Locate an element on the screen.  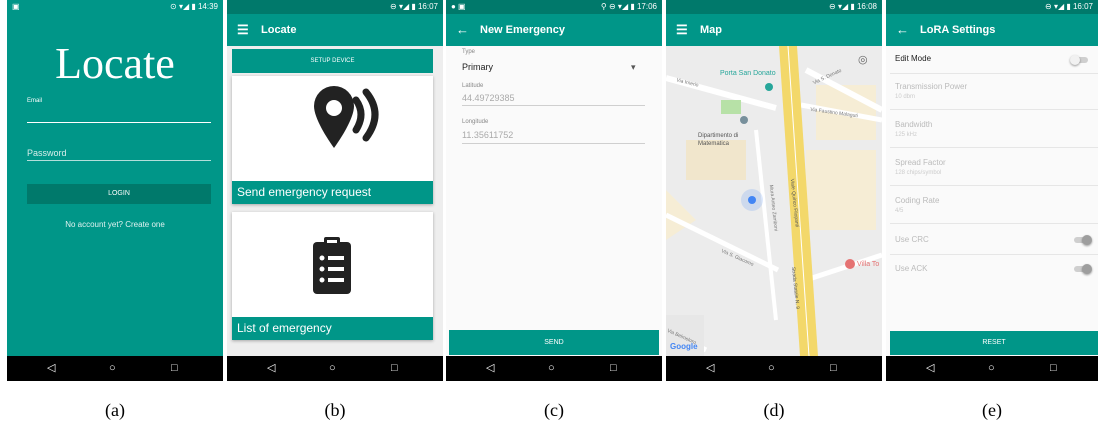
longitude-underline is located at coordinates (553, 143).